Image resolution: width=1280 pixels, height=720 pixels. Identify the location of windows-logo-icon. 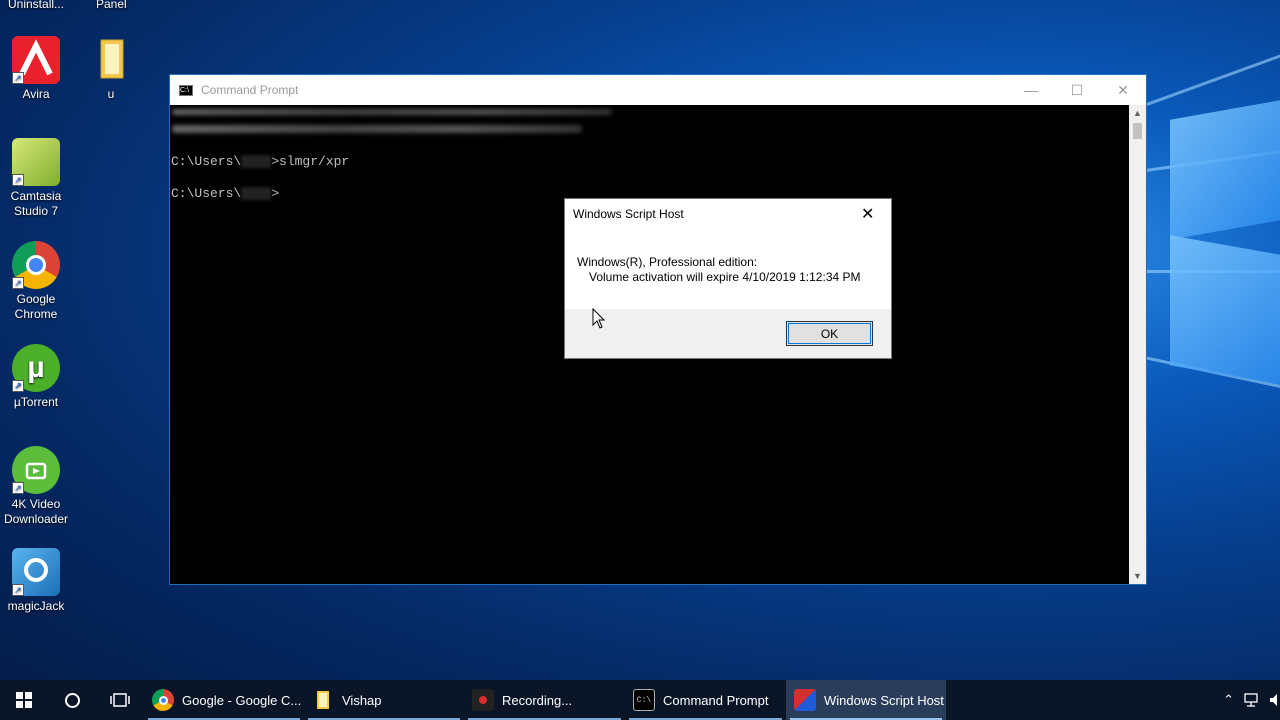
(24, 700).